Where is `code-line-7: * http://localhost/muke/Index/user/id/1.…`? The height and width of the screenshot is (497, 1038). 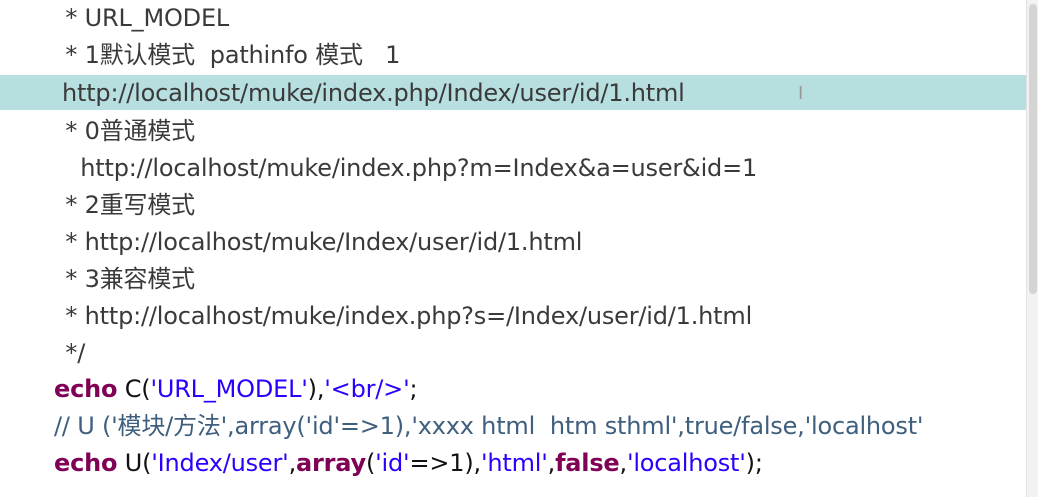
code-line-7: * http://localhost/muke/Index/user/id/1.… is located at coordinates (320, 242).